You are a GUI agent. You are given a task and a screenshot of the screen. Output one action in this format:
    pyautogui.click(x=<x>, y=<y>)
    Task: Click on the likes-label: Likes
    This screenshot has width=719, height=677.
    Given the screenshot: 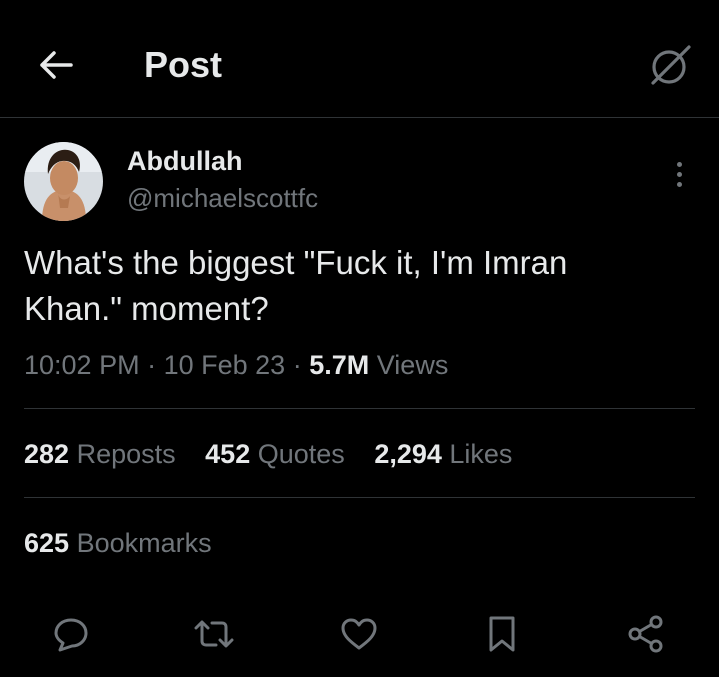 What is the action you would take?
    pyautogui.click(x=481, y=454)
    